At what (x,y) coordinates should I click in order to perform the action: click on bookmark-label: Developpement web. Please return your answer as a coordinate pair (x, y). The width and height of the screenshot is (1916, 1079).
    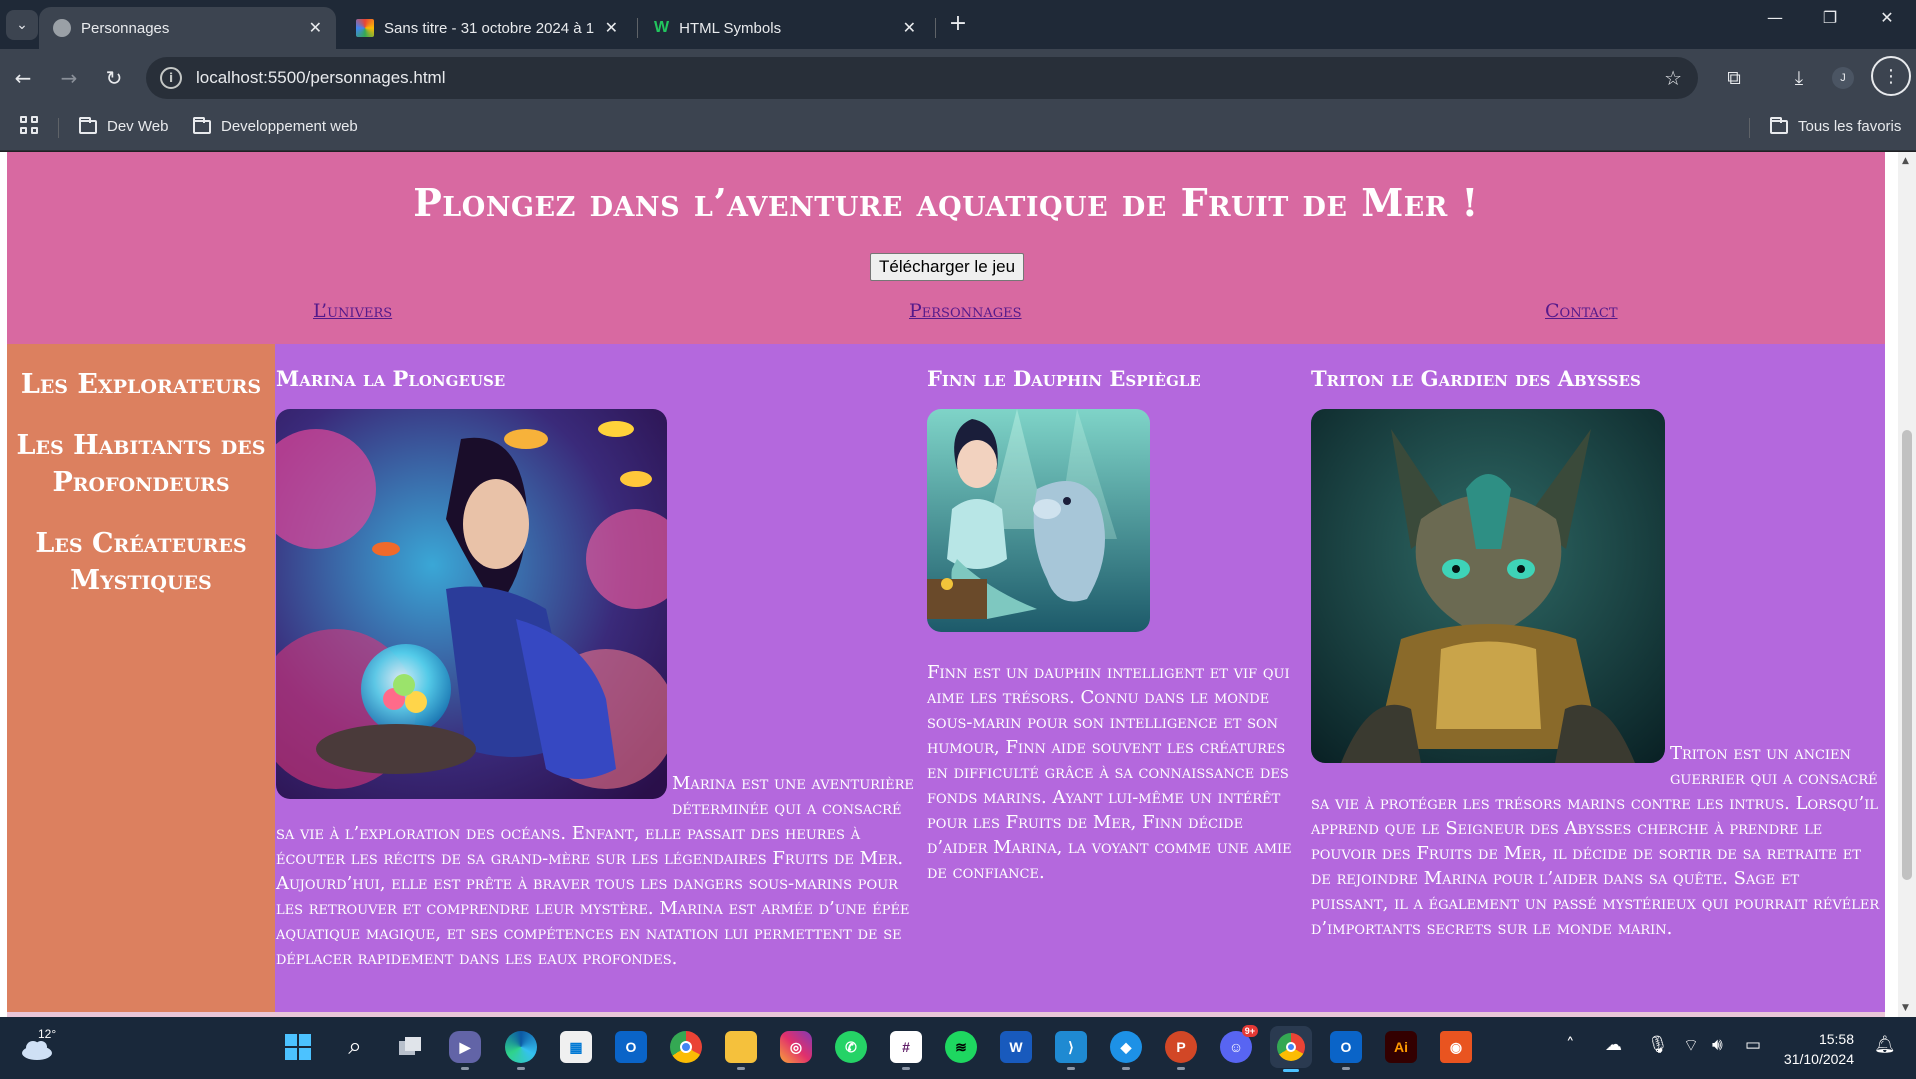
    Looking at the image, I should click on (289, 126).